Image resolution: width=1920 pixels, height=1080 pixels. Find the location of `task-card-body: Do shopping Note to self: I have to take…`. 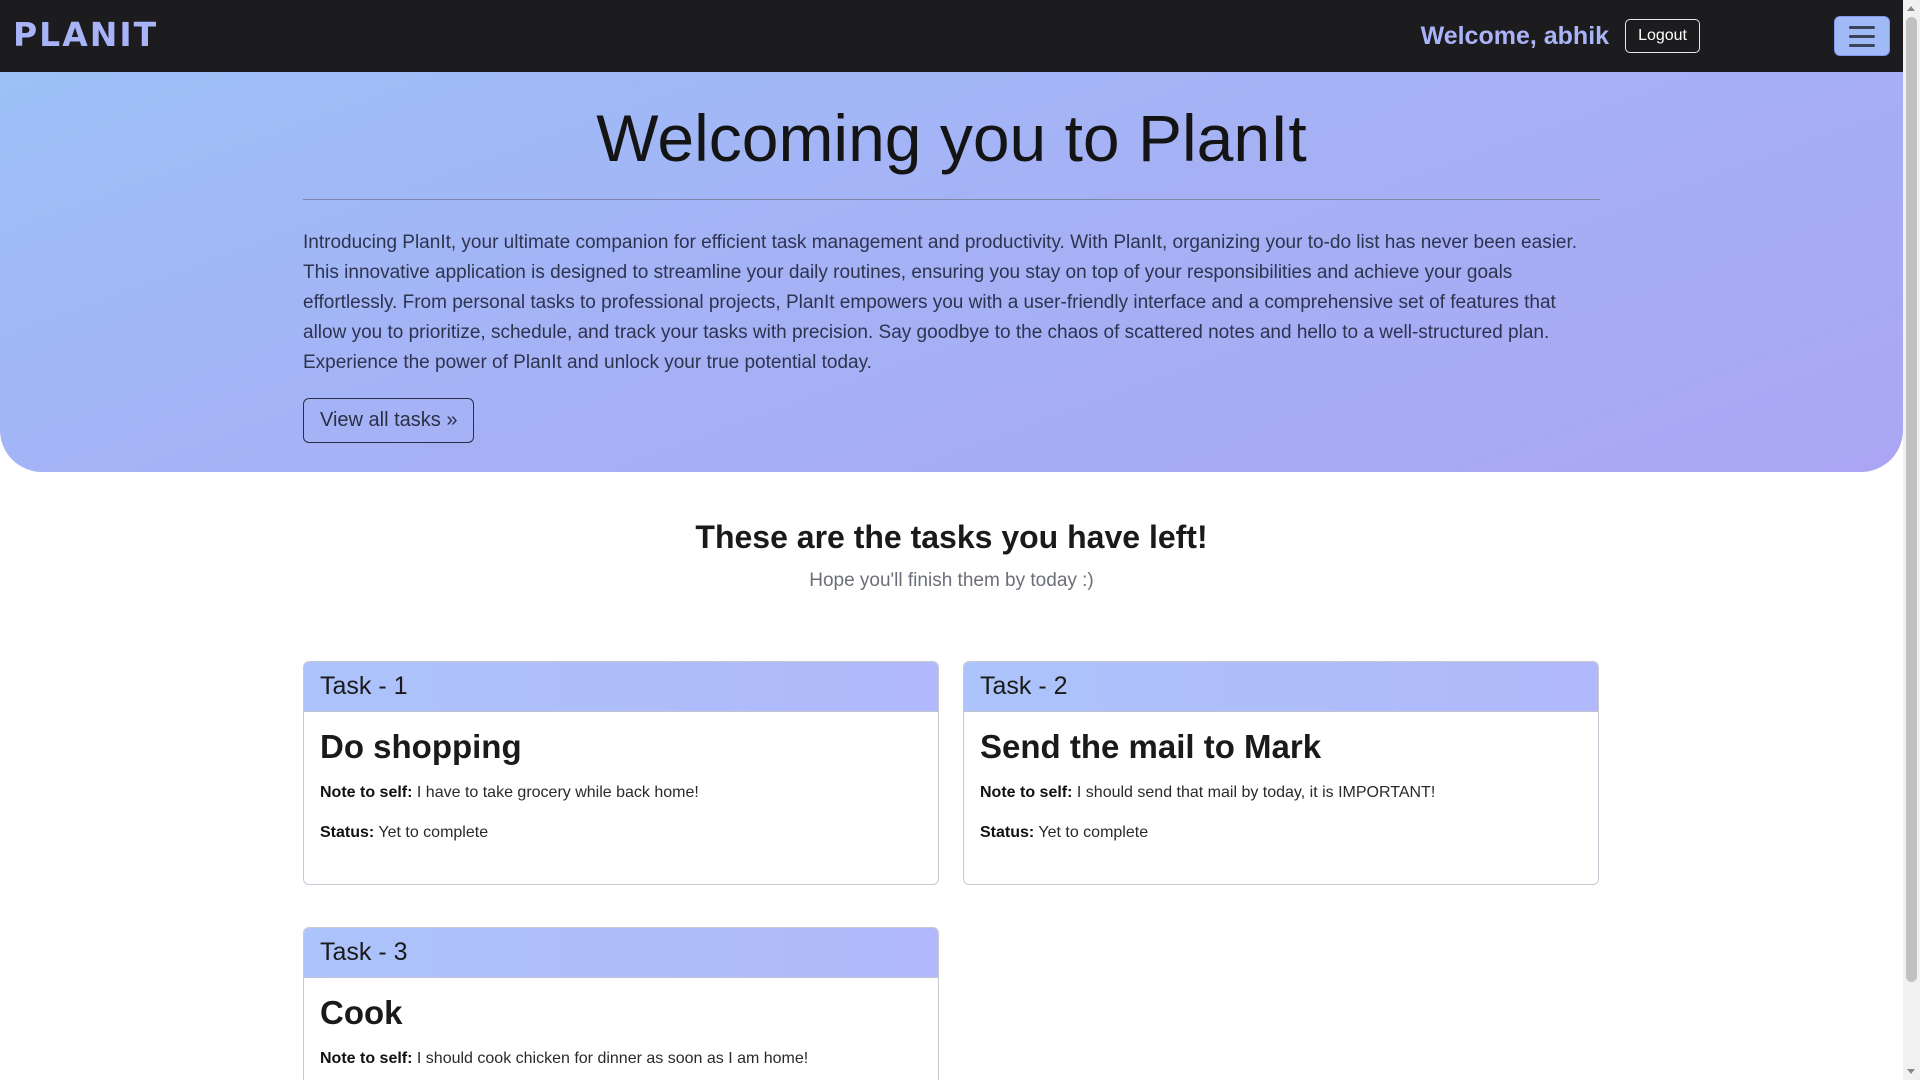

task-card-body: Do shopping Note to self: I have to take… is located at coordinates (621, 798).